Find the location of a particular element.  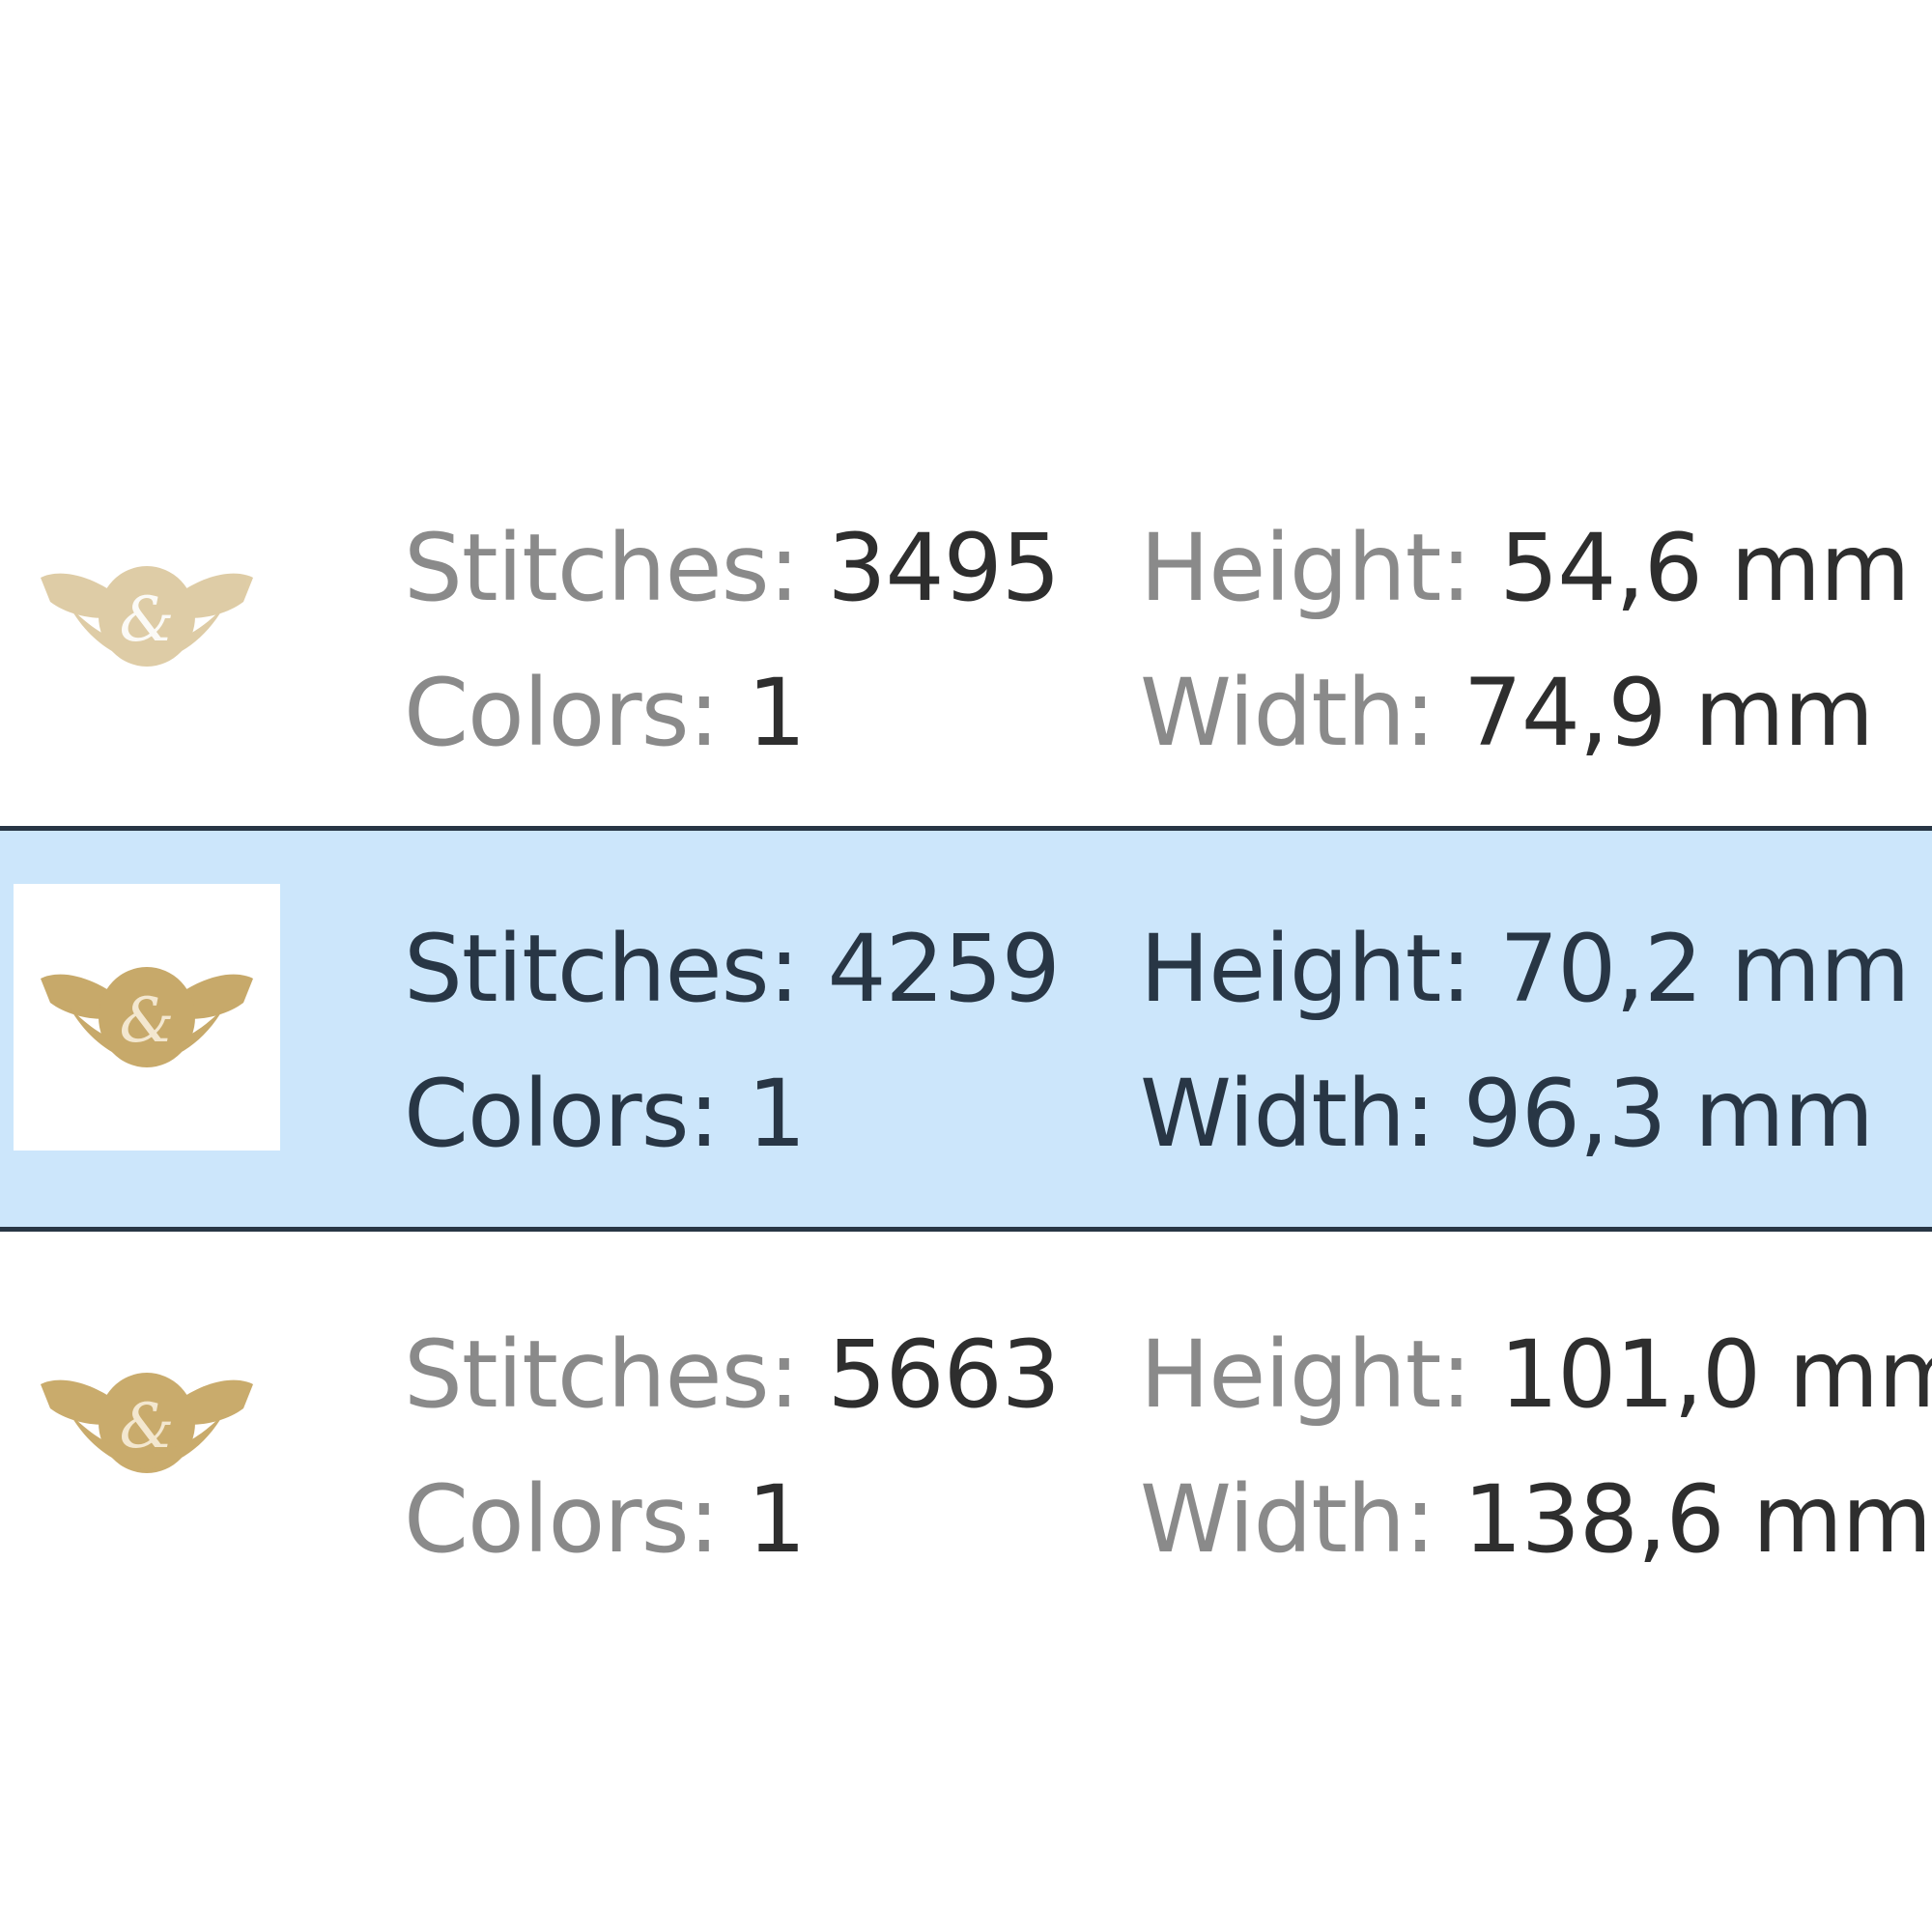

width-field: Width: 74,9 mm is located at coordinates (1507, 713).